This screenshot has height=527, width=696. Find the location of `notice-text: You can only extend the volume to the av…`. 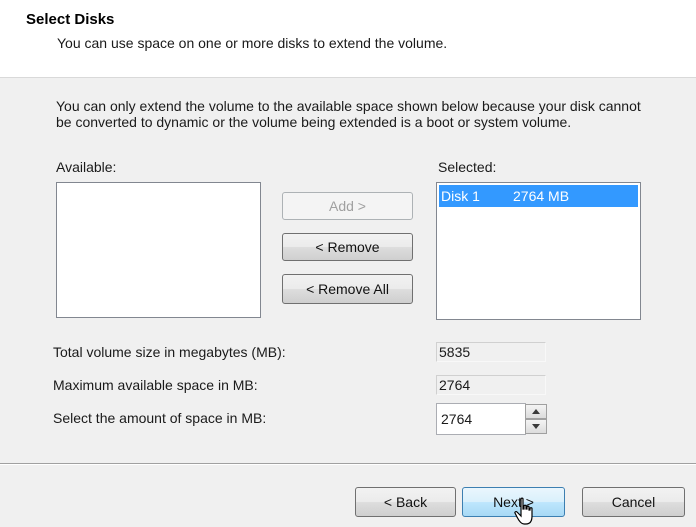

notice-text: You can only extend the volume to the av… is located at coordinates (348, 114).